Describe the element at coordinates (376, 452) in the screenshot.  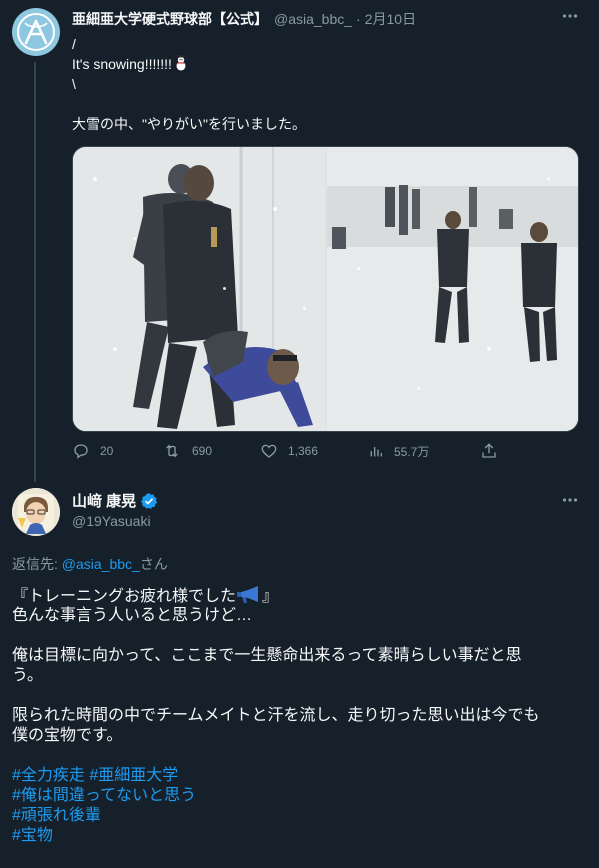
I see `views-icon` at that location.